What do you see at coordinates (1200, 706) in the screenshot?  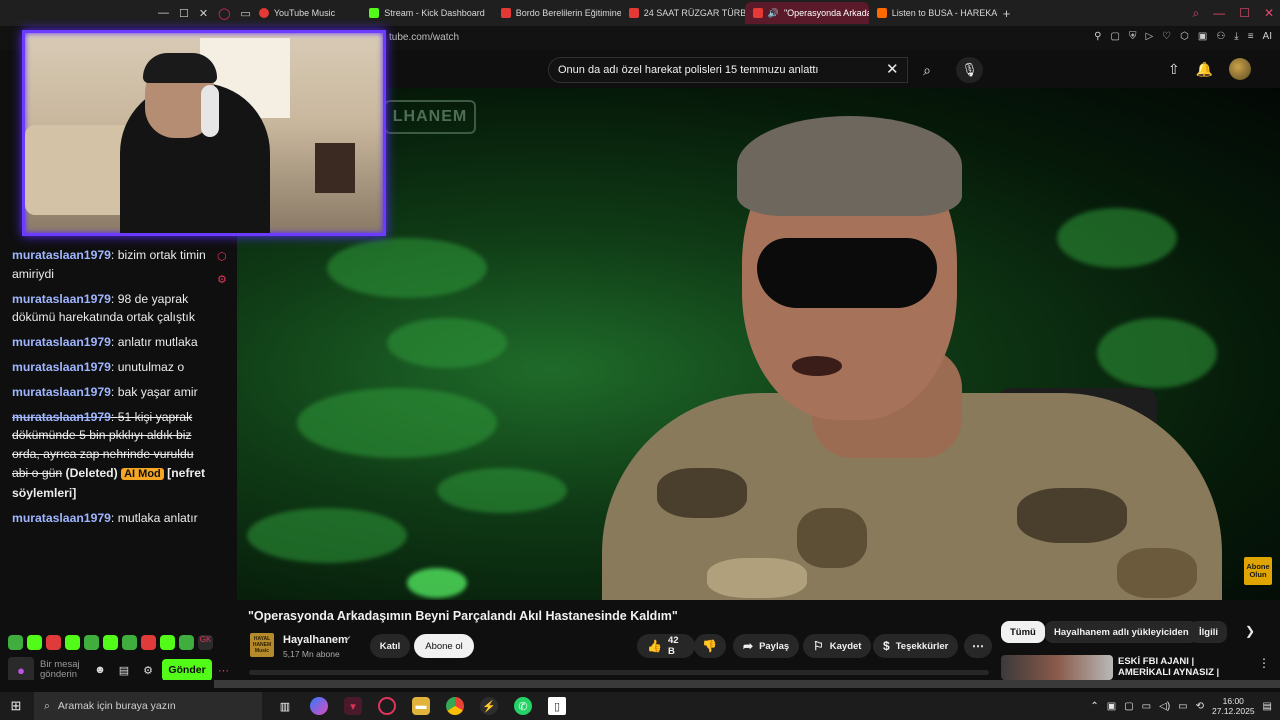 I see `sync-icon: ⟲` at bounding box center [1200, 706].